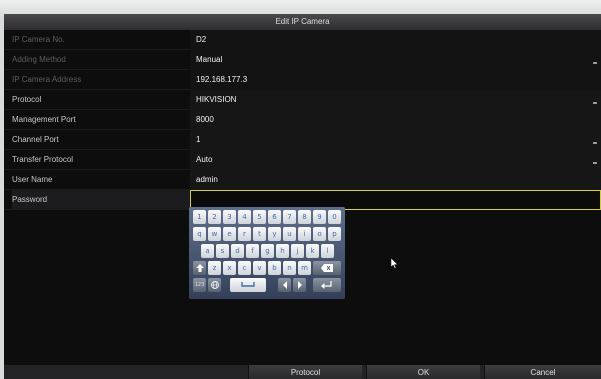  Describe the element at coordinates (214, 217) in the screenshot. I see `key-2: 2` at that location.